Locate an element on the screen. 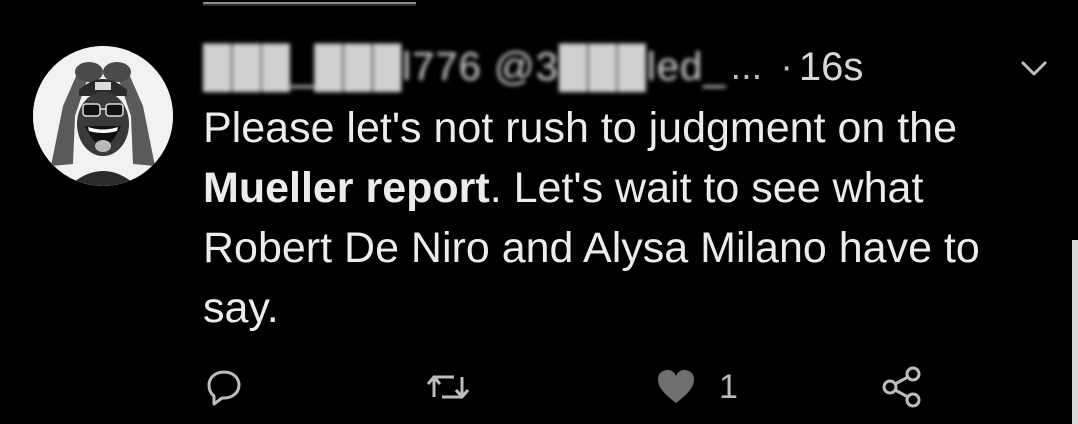 The height and width of the screenshot is (424, 1078). share-nodes-icon is located at coordinates (902, 387).